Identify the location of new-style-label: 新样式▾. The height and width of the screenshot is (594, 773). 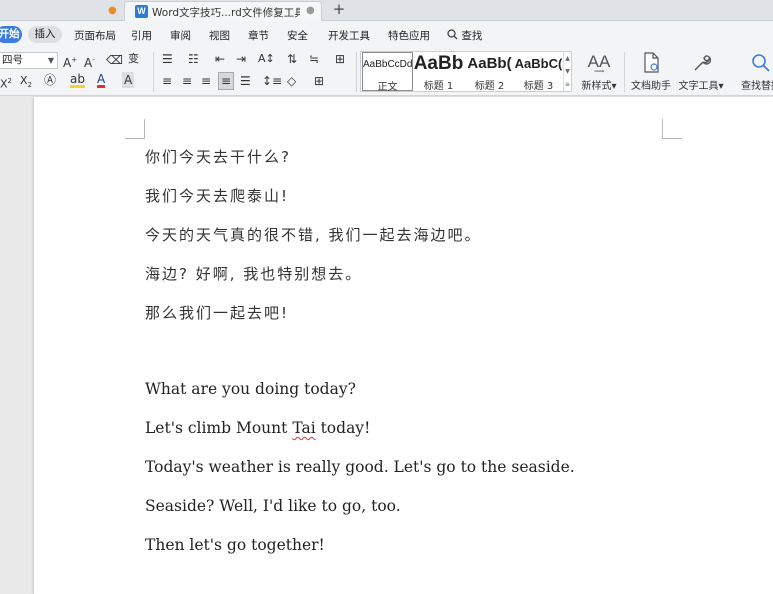
(599, 86).